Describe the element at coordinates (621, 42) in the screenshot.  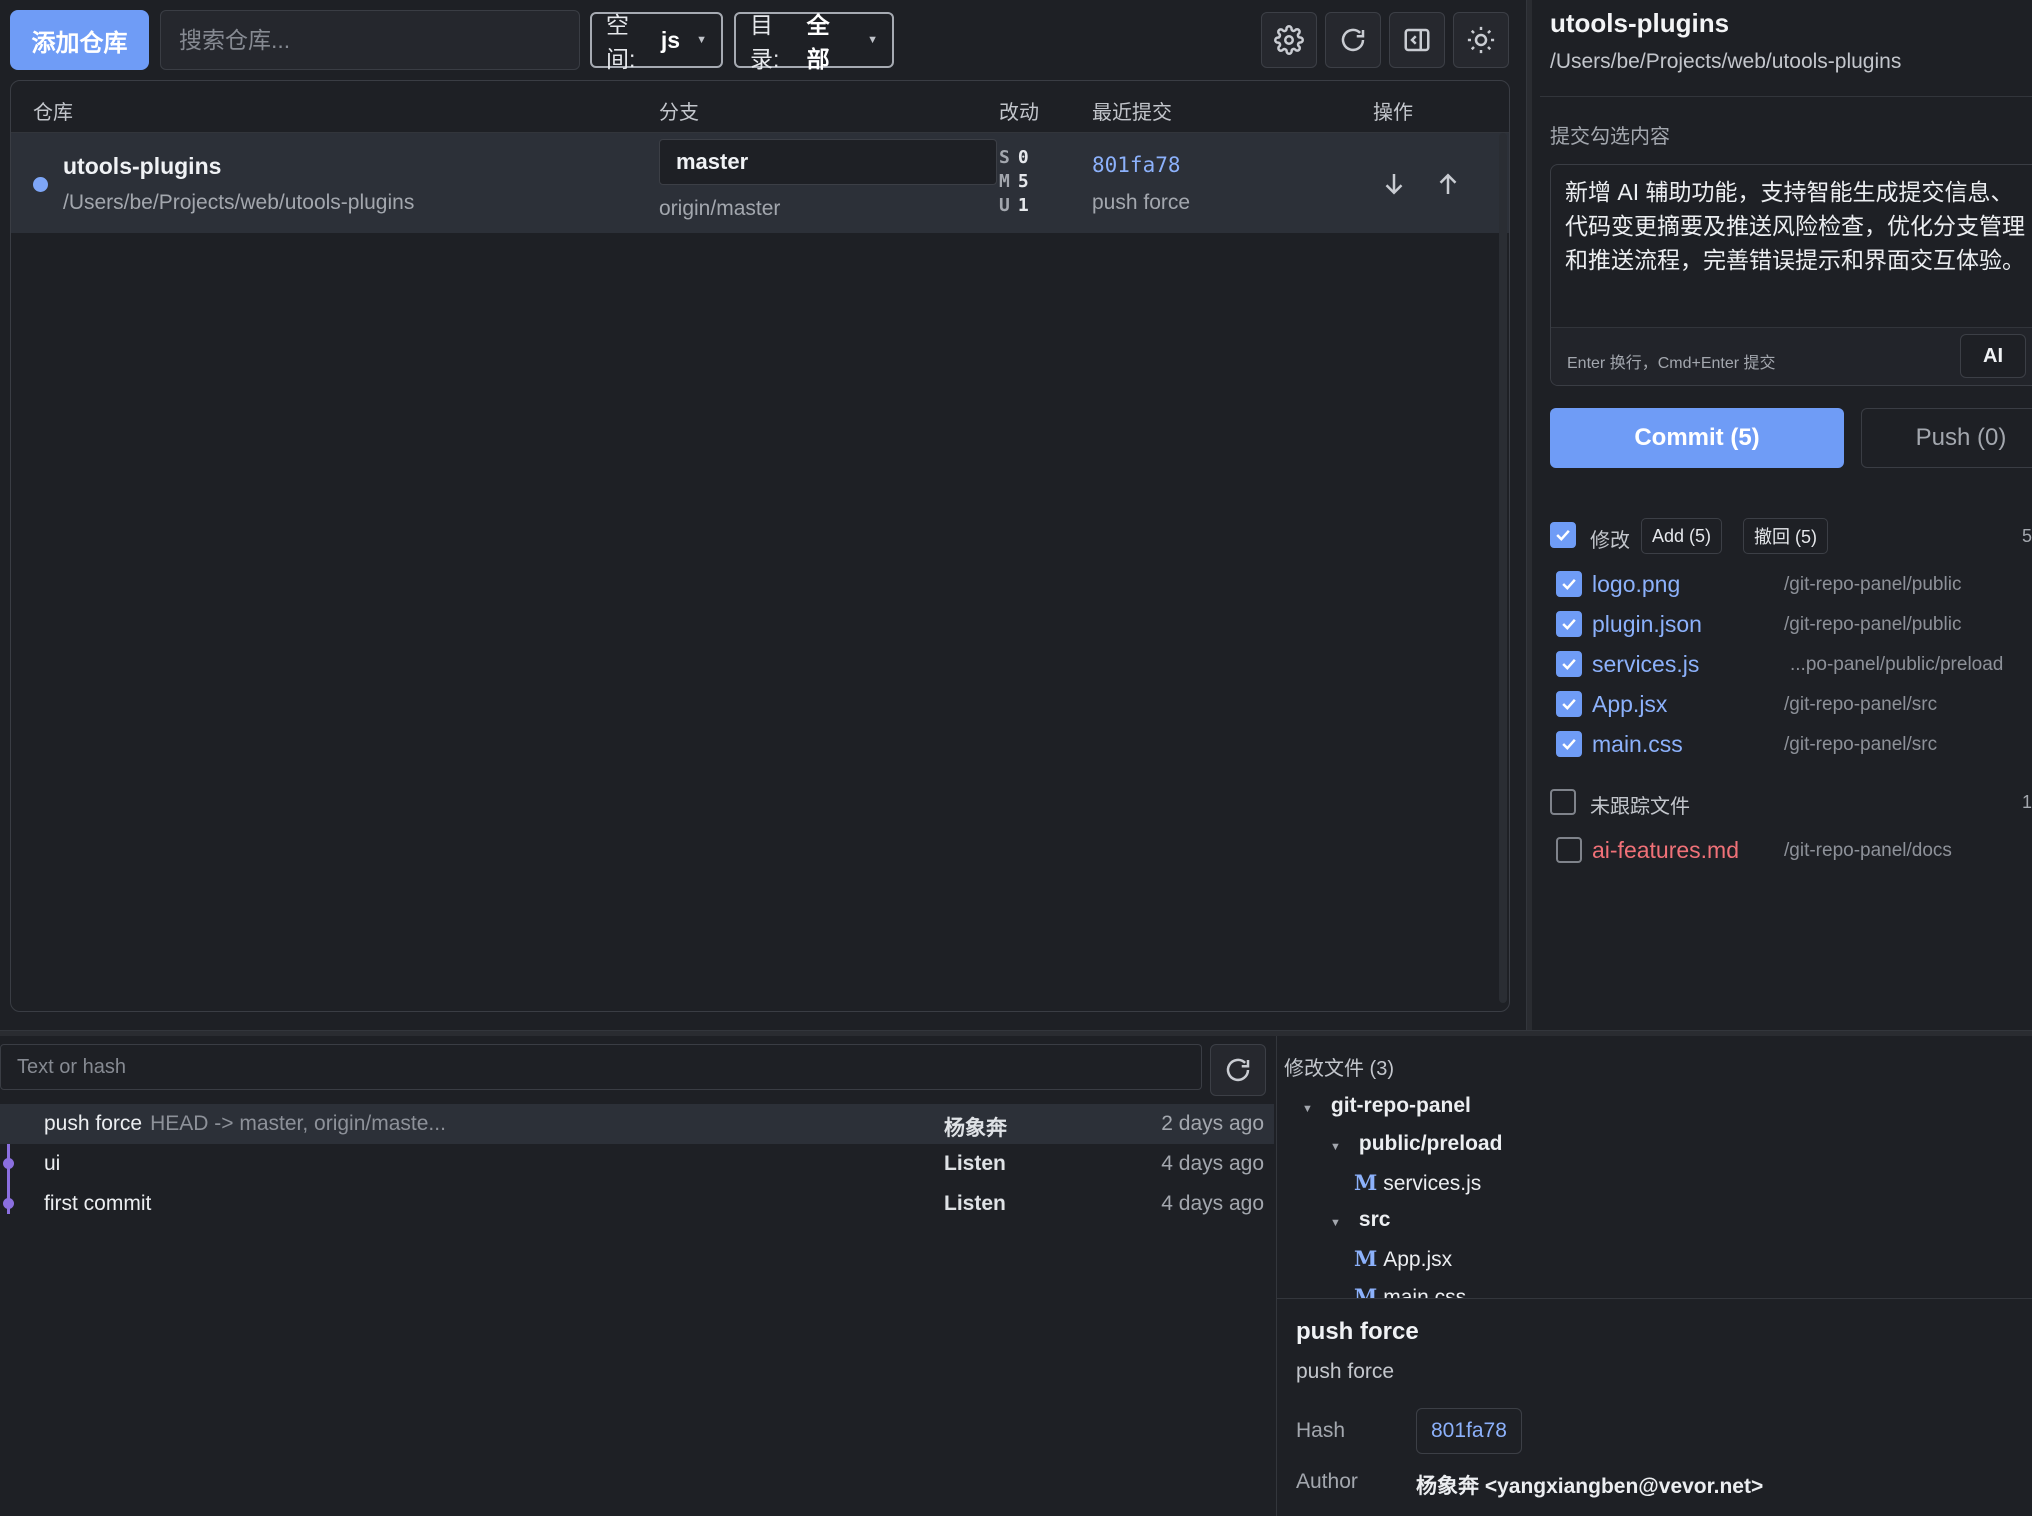
I see `space-select-prefix: 空间:` at that location.